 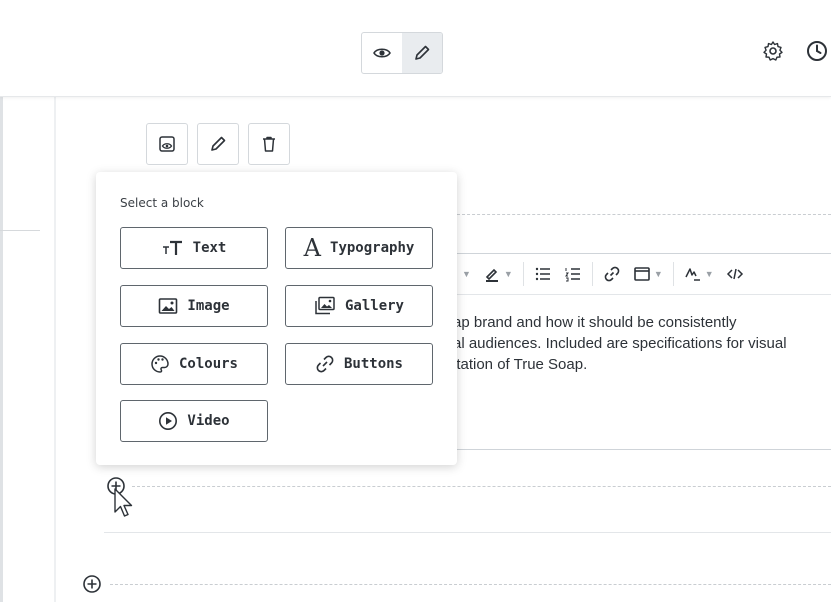 What do you see at coordinates (168, 421) in the screenshot?
I see `play-icon` at bounding box center [168, 421].